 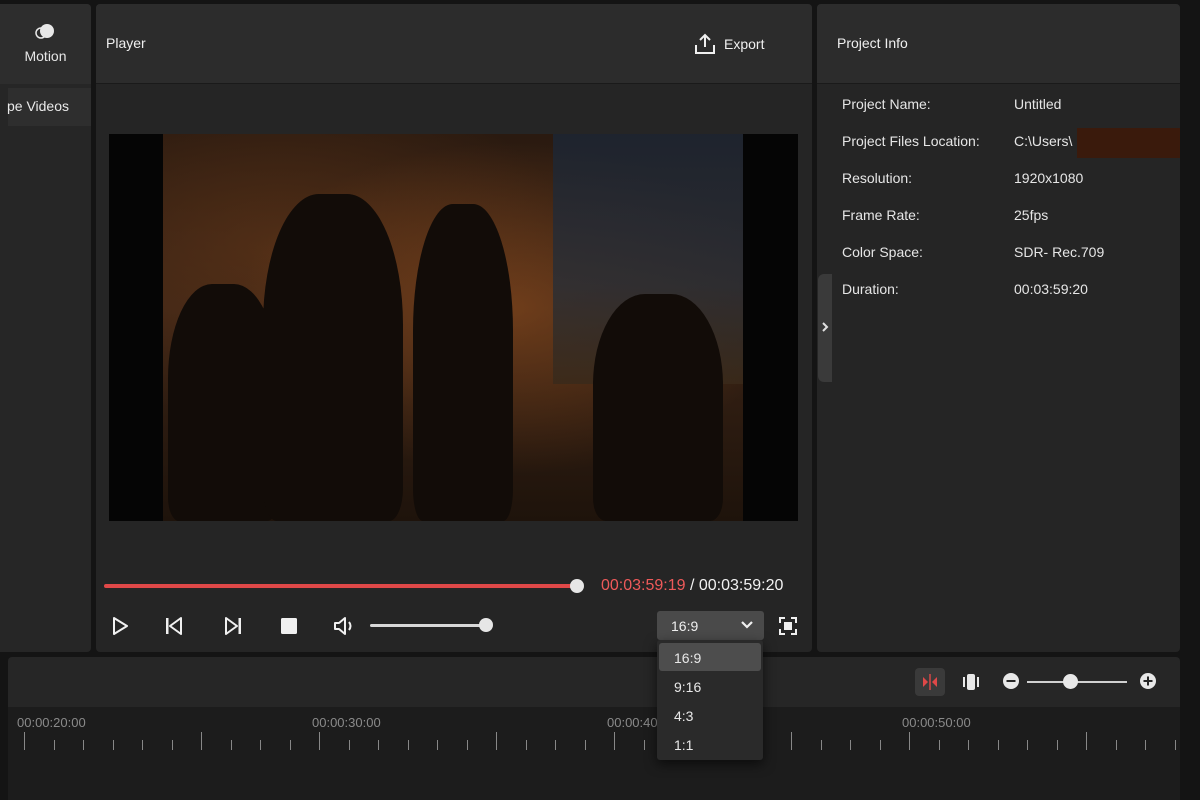 What do you see at coordinates (705, 43) in the screenshot?
I see `export-icon` at bounding box center [705, 43].